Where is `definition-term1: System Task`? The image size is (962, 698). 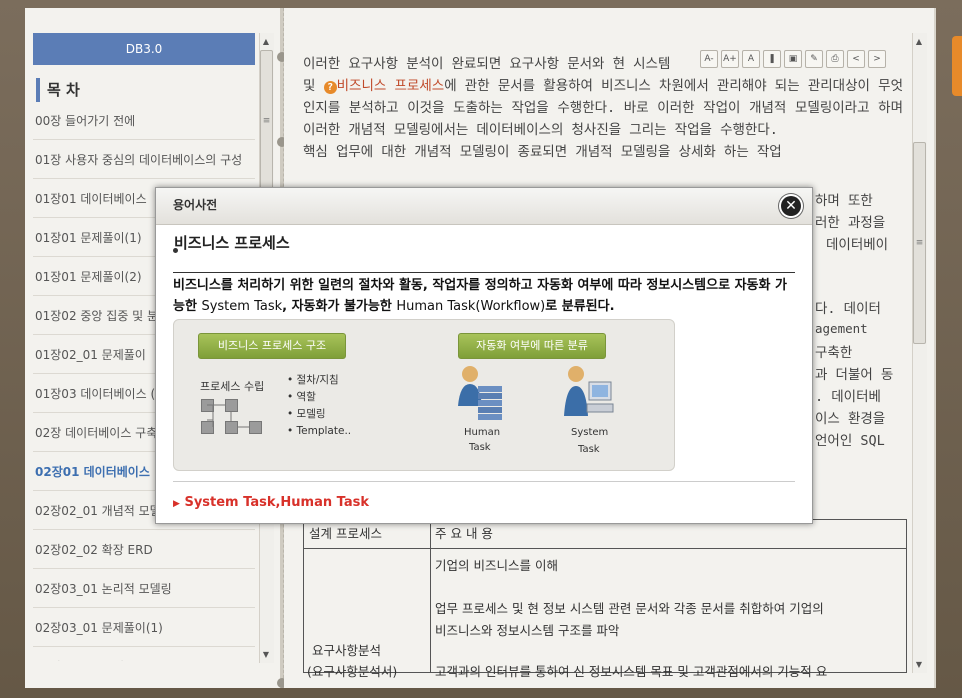
definition-term1: System Task is located at coordinates (242, 306).